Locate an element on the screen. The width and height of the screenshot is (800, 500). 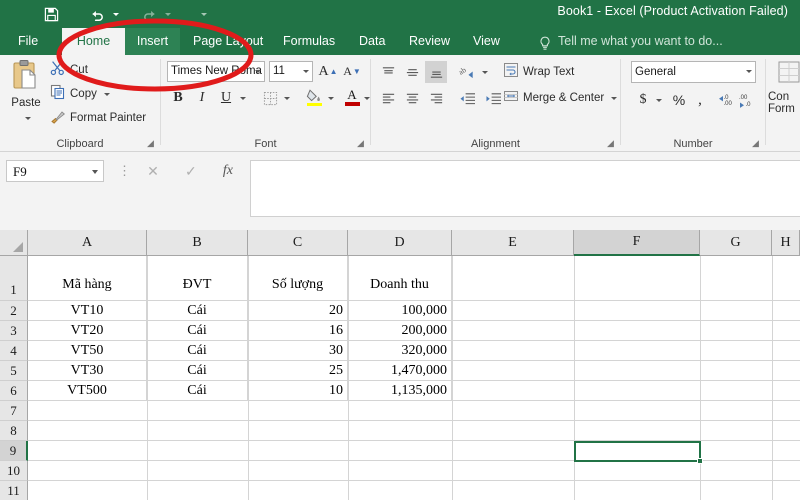
align-bottom-button is located at coordinates (436, 72).